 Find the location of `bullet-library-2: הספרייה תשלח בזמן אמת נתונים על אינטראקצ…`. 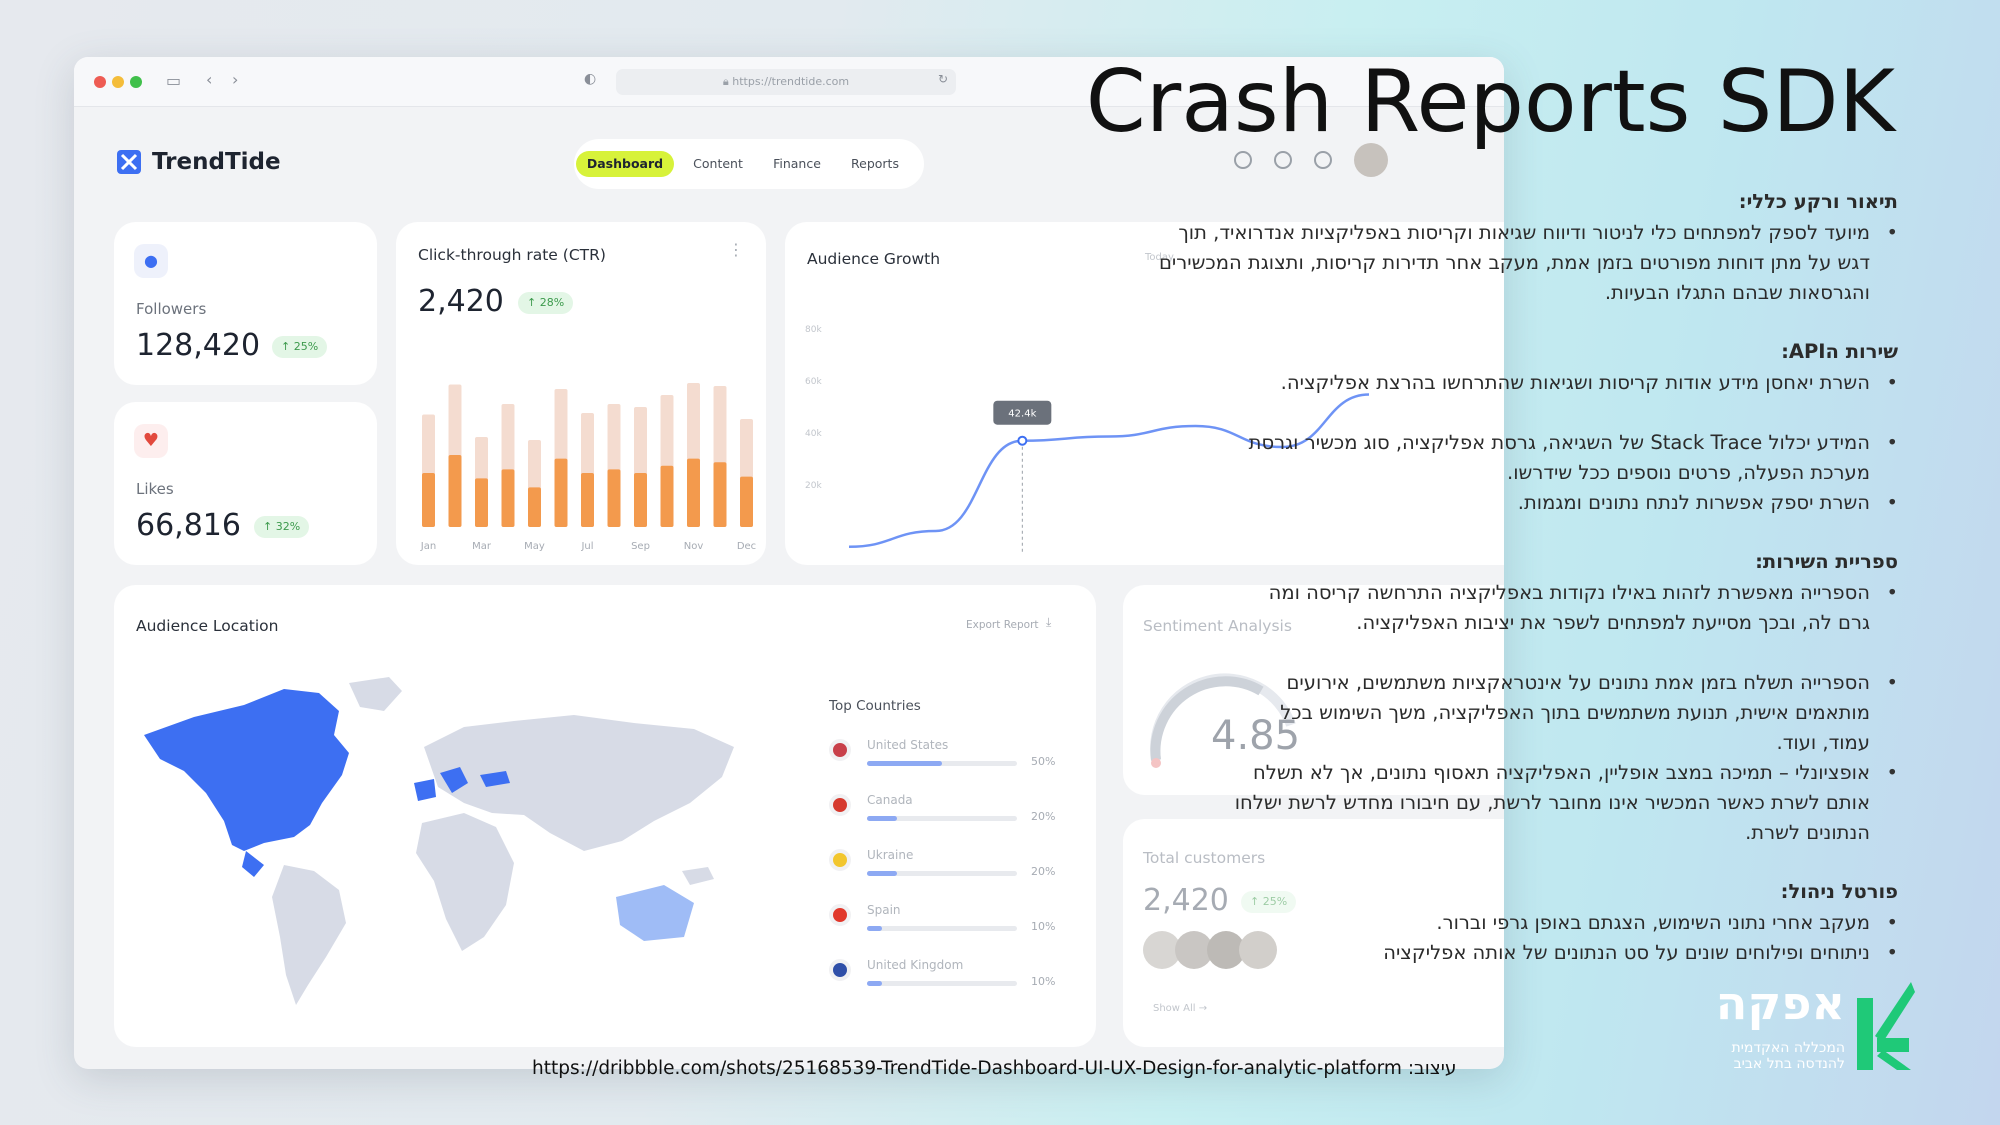

bullet-library-2: הספרייה תשלח בזמן אמת נתונים על אינטראקצ… is located at coordinates (1564, 713).